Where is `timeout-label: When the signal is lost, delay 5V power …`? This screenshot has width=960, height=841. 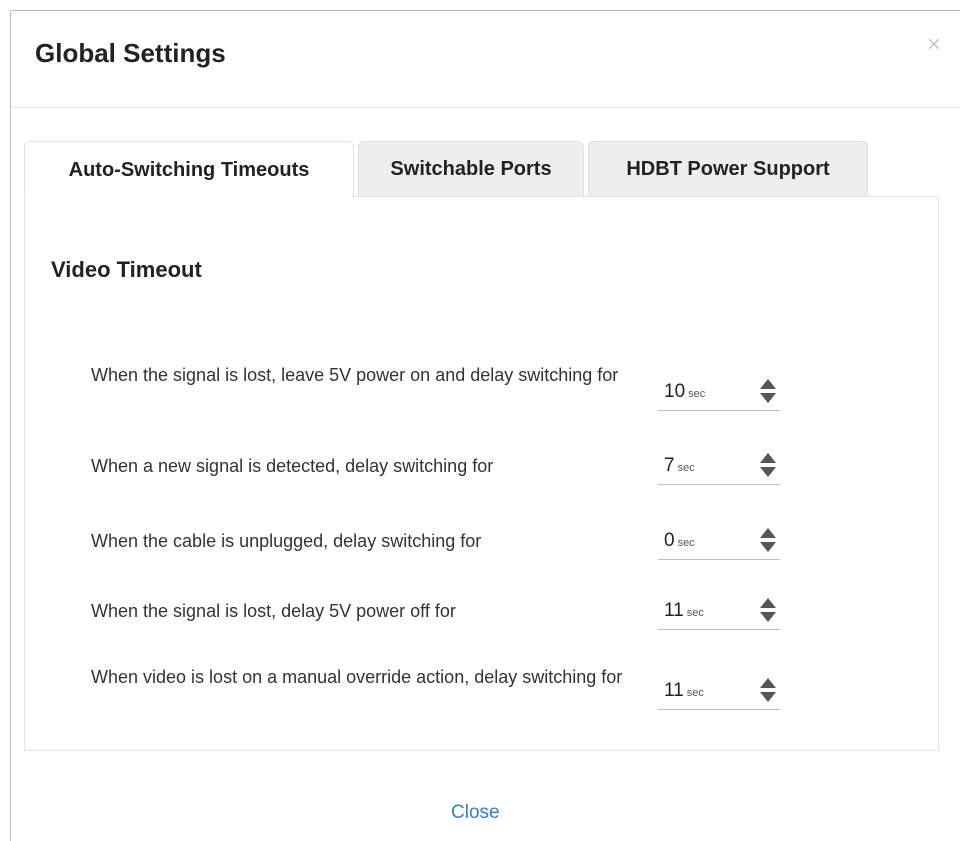
timeout-label: When the signal is lost, delay 5V power … is located at coordinates (273, 611).